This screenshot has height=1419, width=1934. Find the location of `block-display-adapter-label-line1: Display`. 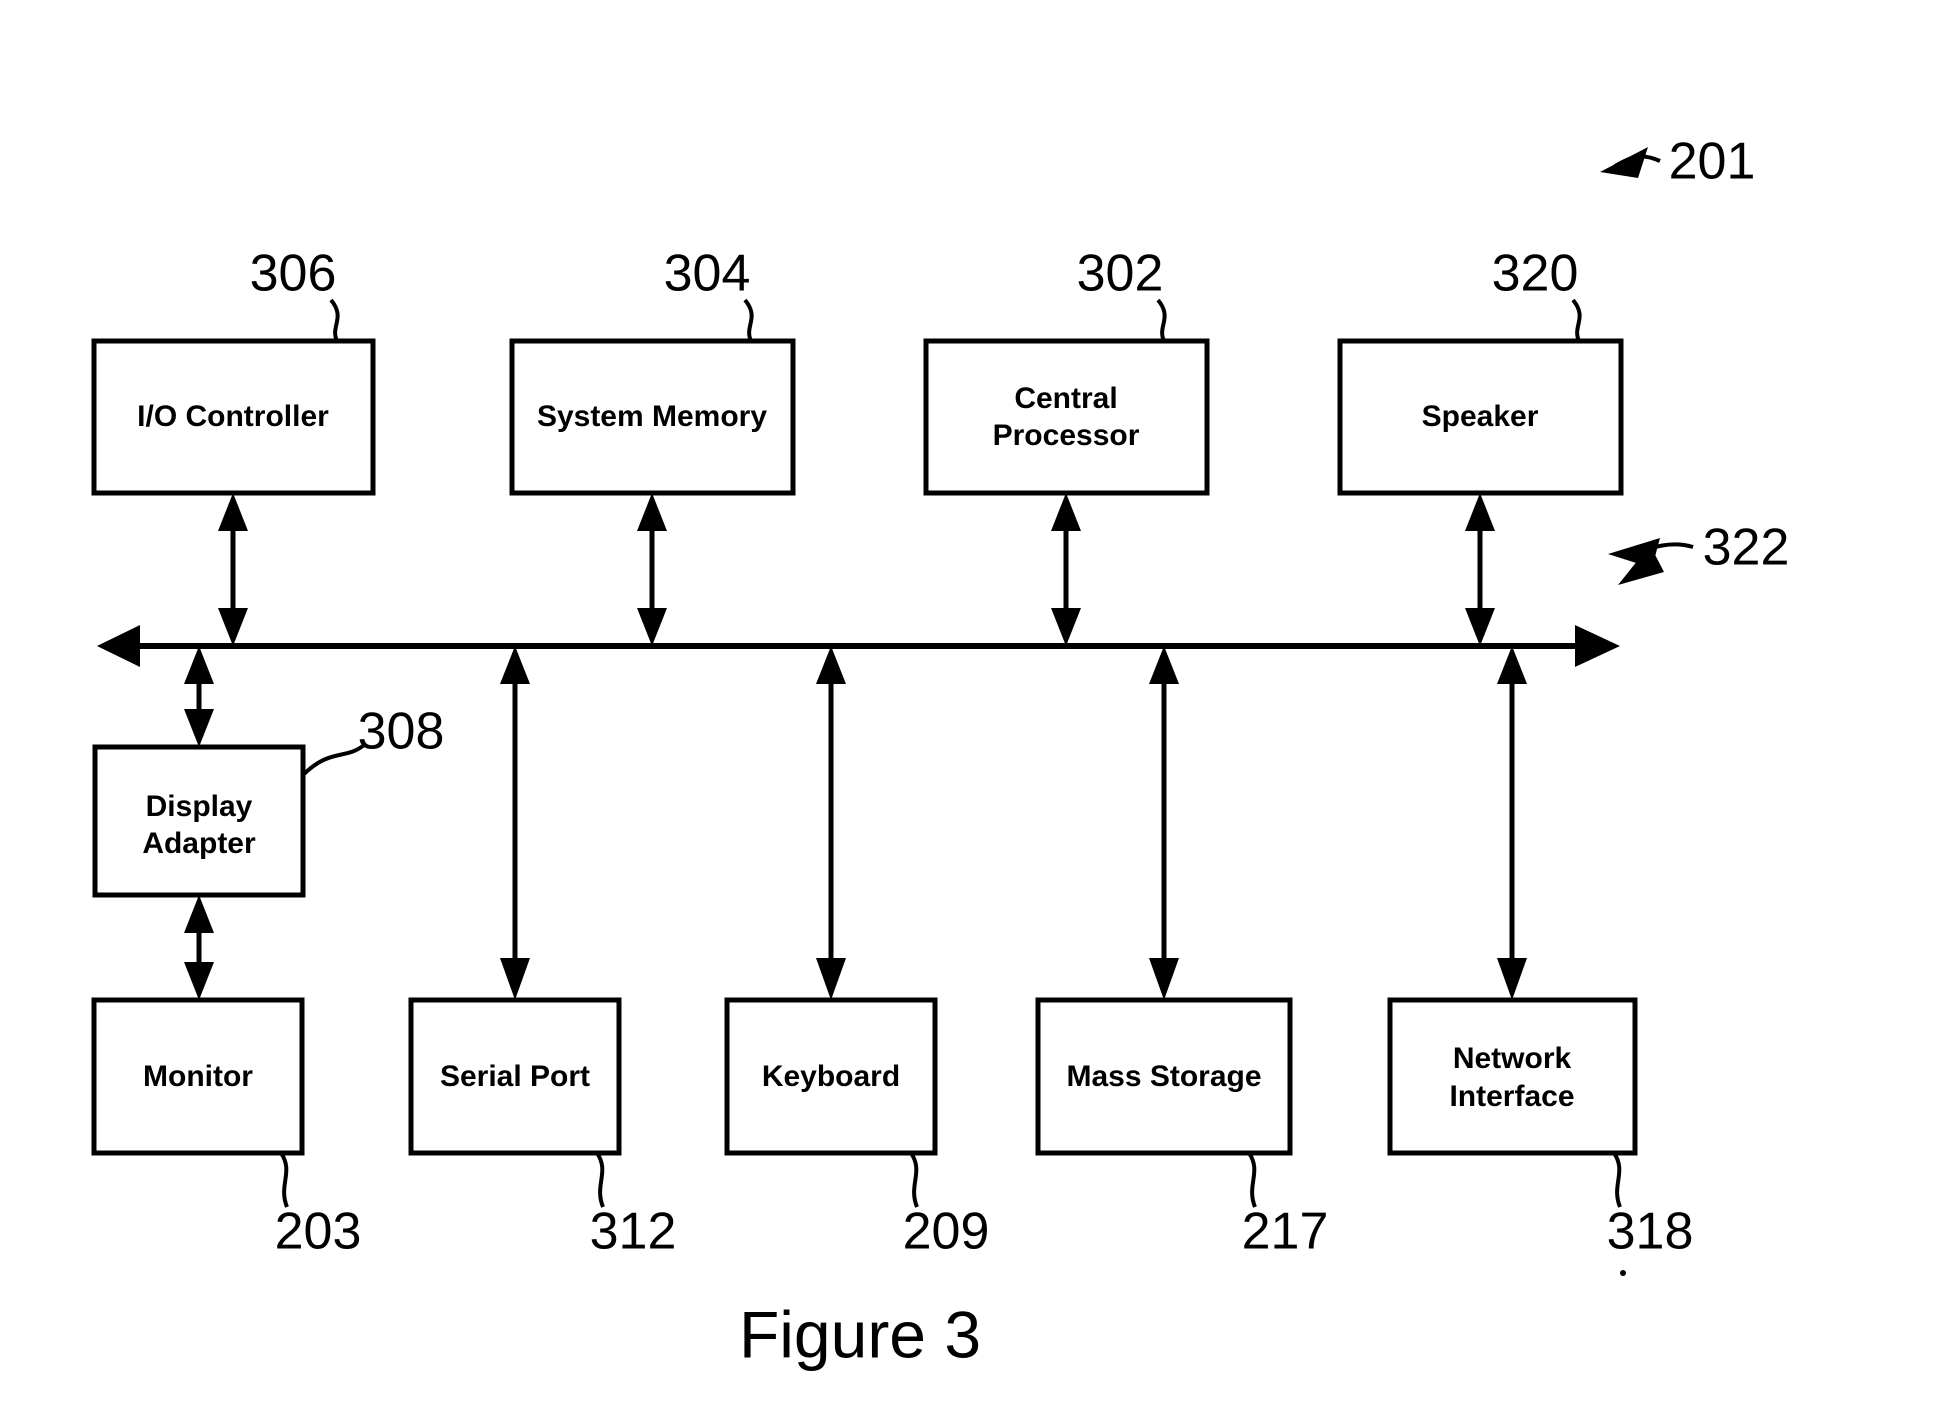

block-display-adapter-label-line1: Display is located at coordinates (199, 806).